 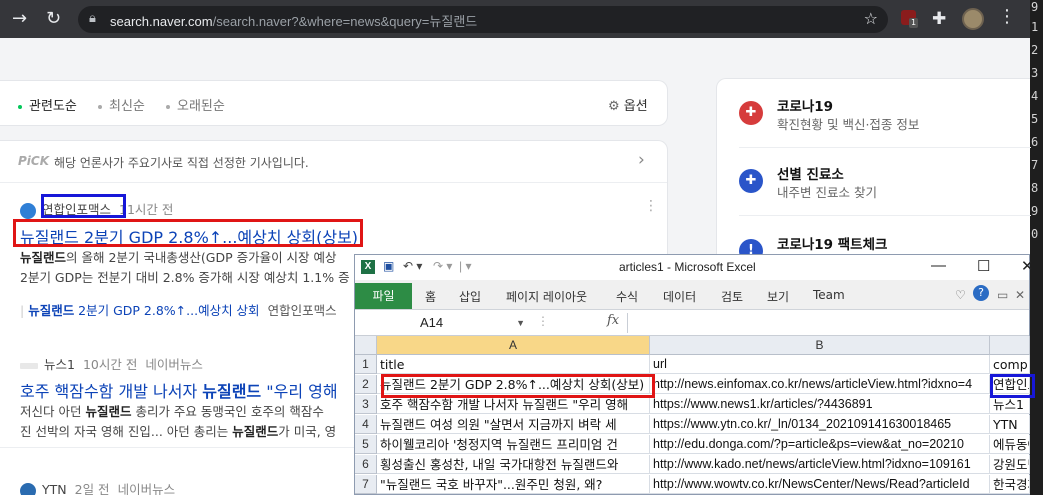 I want to click on cell-comp: 연합인포, so click(x=1010, y=384).